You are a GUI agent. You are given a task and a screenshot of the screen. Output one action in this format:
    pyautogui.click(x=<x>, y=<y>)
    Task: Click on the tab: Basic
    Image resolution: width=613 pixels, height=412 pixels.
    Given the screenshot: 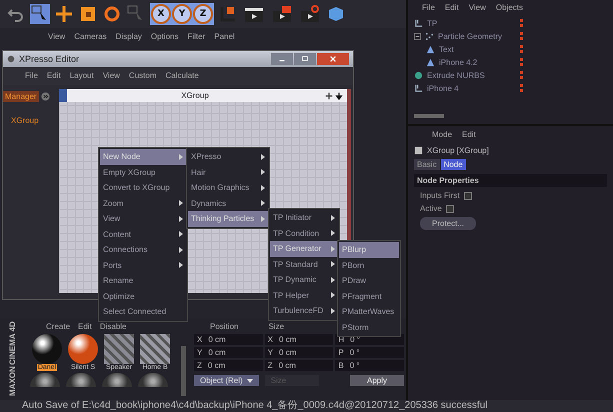 What is the action you would take?
    pyautogui.click(x=427, y=164)
    